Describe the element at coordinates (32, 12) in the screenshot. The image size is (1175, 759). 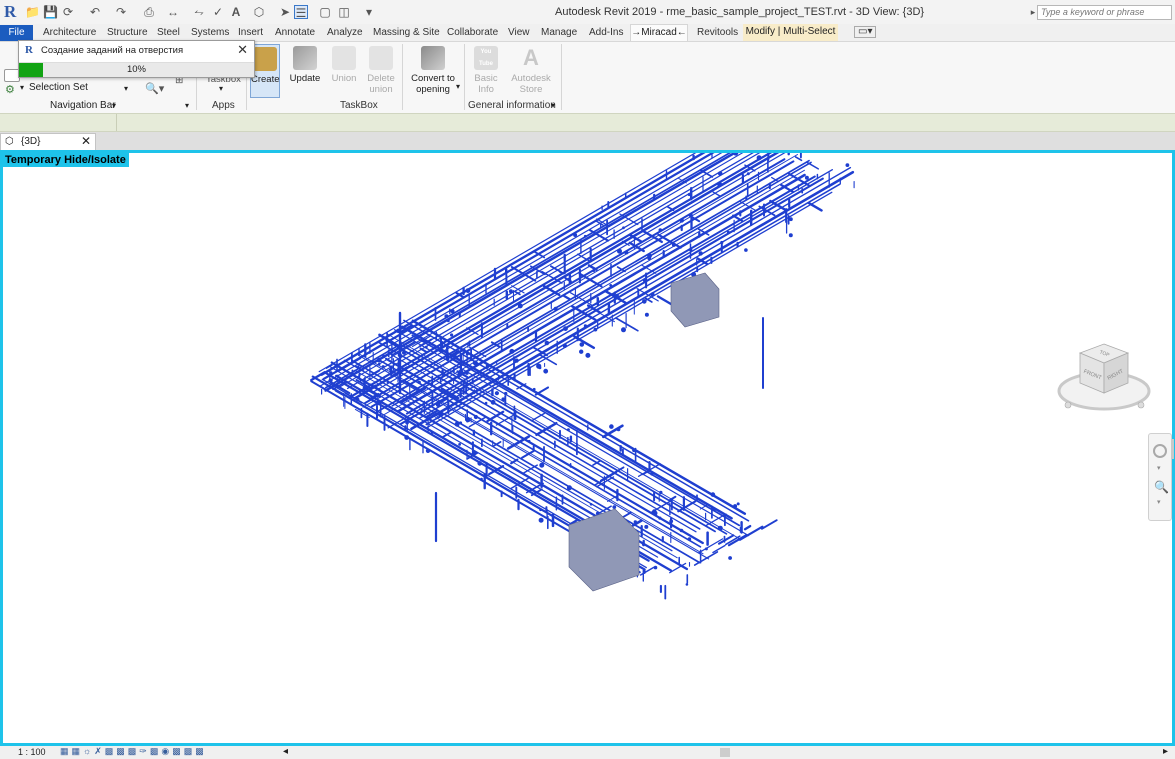
I see `open-icon: 📁` at that location.